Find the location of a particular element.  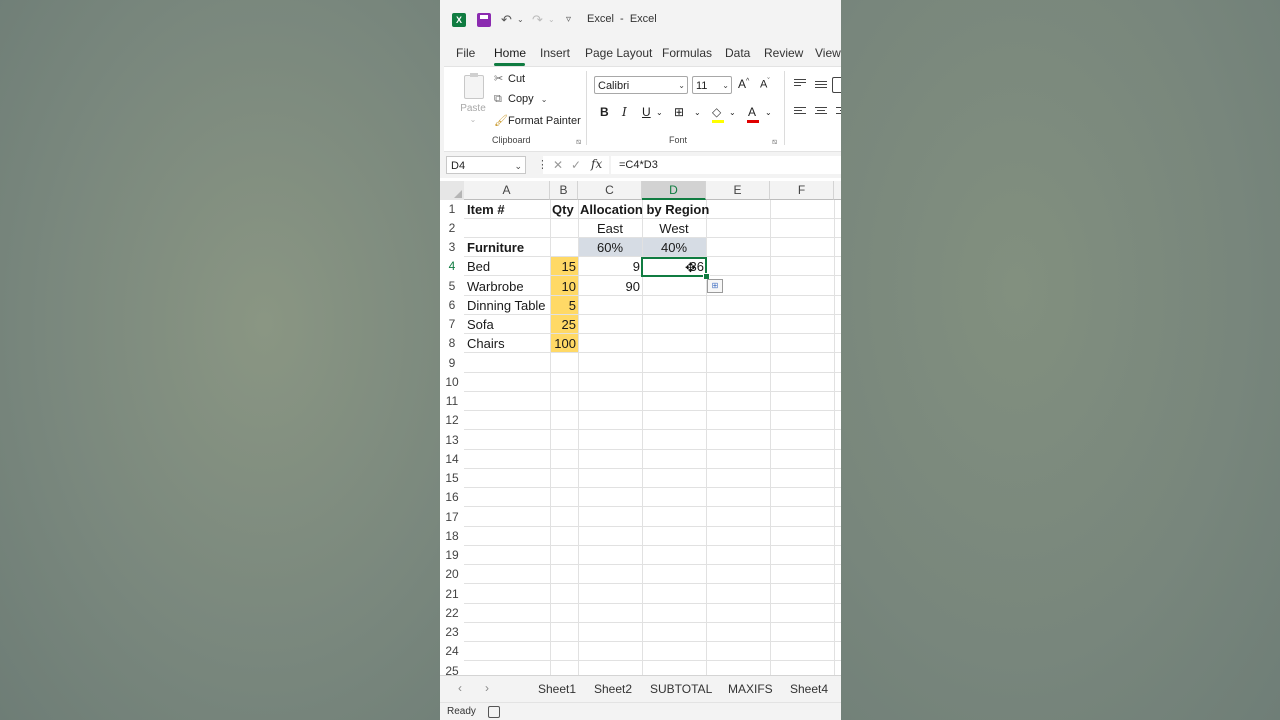

next-sheet-icon: › is located at coordinates (487, 688).